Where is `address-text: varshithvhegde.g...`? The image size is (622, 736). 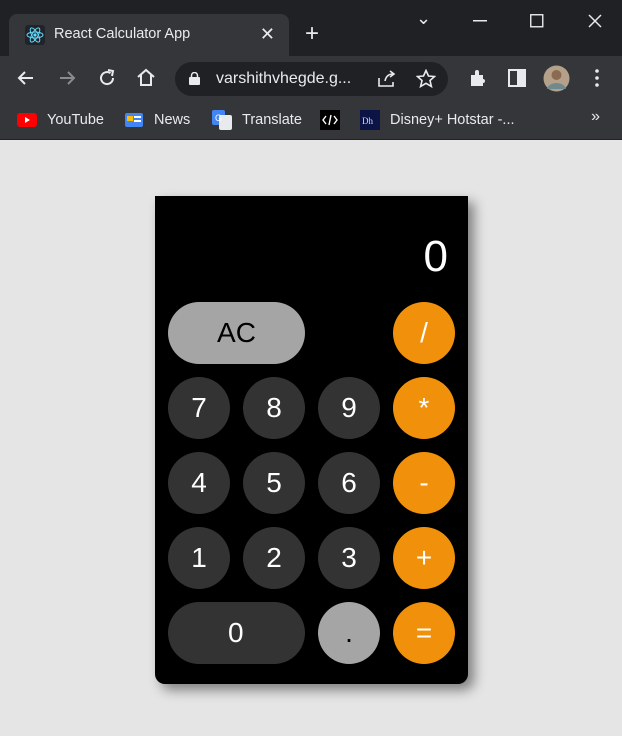
address-text: varshithvhegde.g... is located at coordinates (284, 78).